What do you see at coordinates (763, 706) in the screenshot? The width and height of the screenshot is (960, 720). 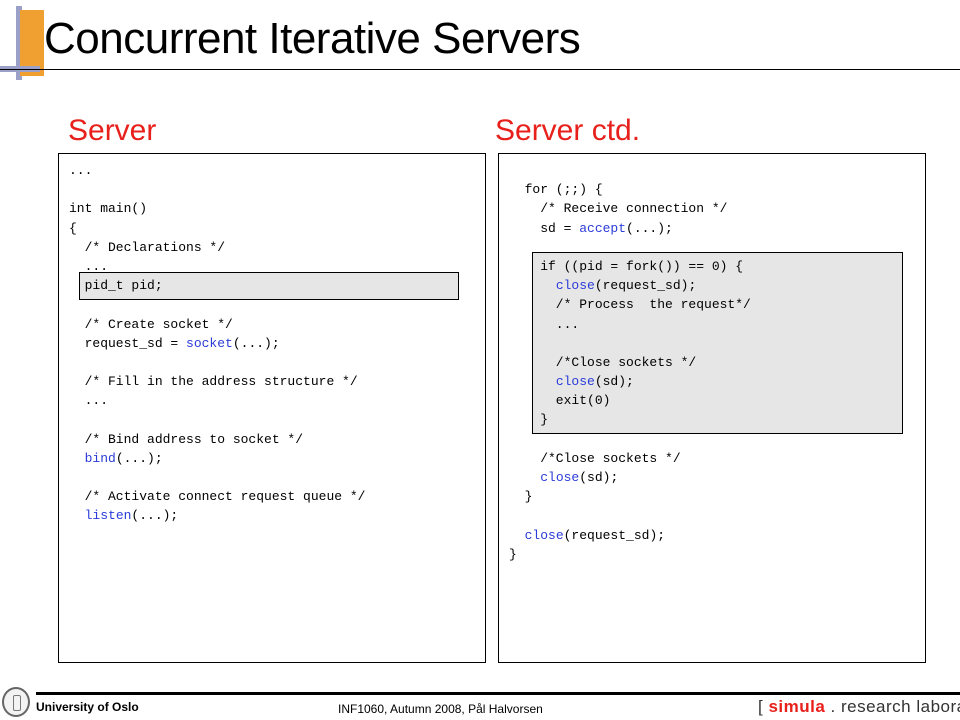 I see `lab-open: [` at bounding box center [763, 706].